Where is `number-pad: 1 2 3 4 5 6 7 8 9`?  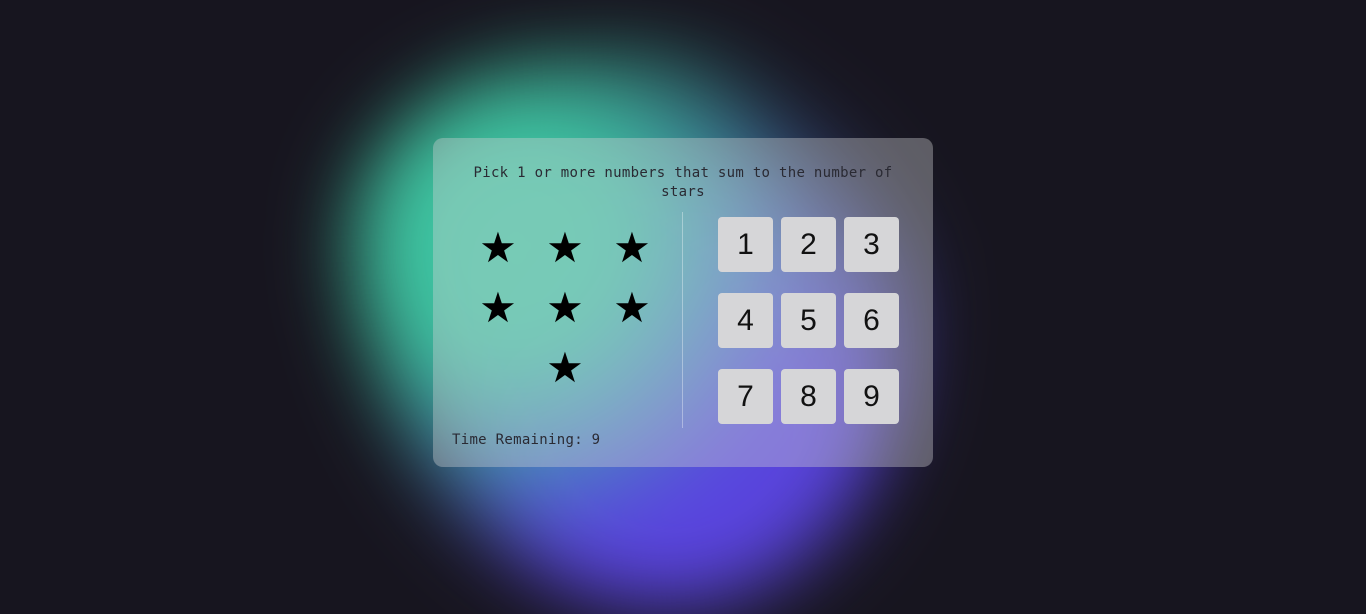 number-pad: 1 2 3 4 5 6 7 8 9 is located at coordinates (813, 320).